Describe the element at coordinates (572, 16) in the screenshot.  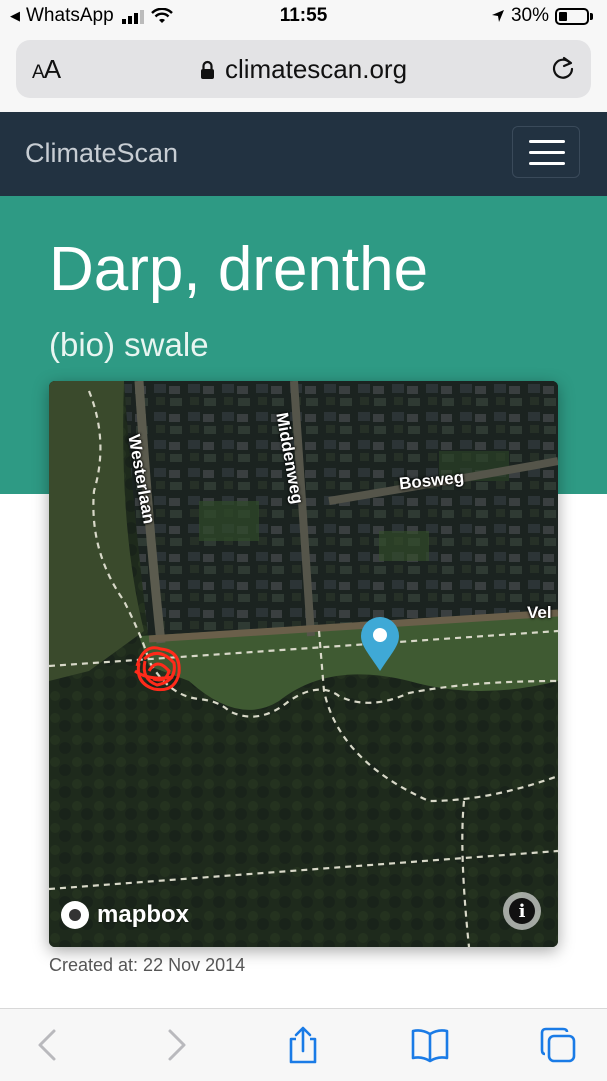
I see `battery-icon` at that location.